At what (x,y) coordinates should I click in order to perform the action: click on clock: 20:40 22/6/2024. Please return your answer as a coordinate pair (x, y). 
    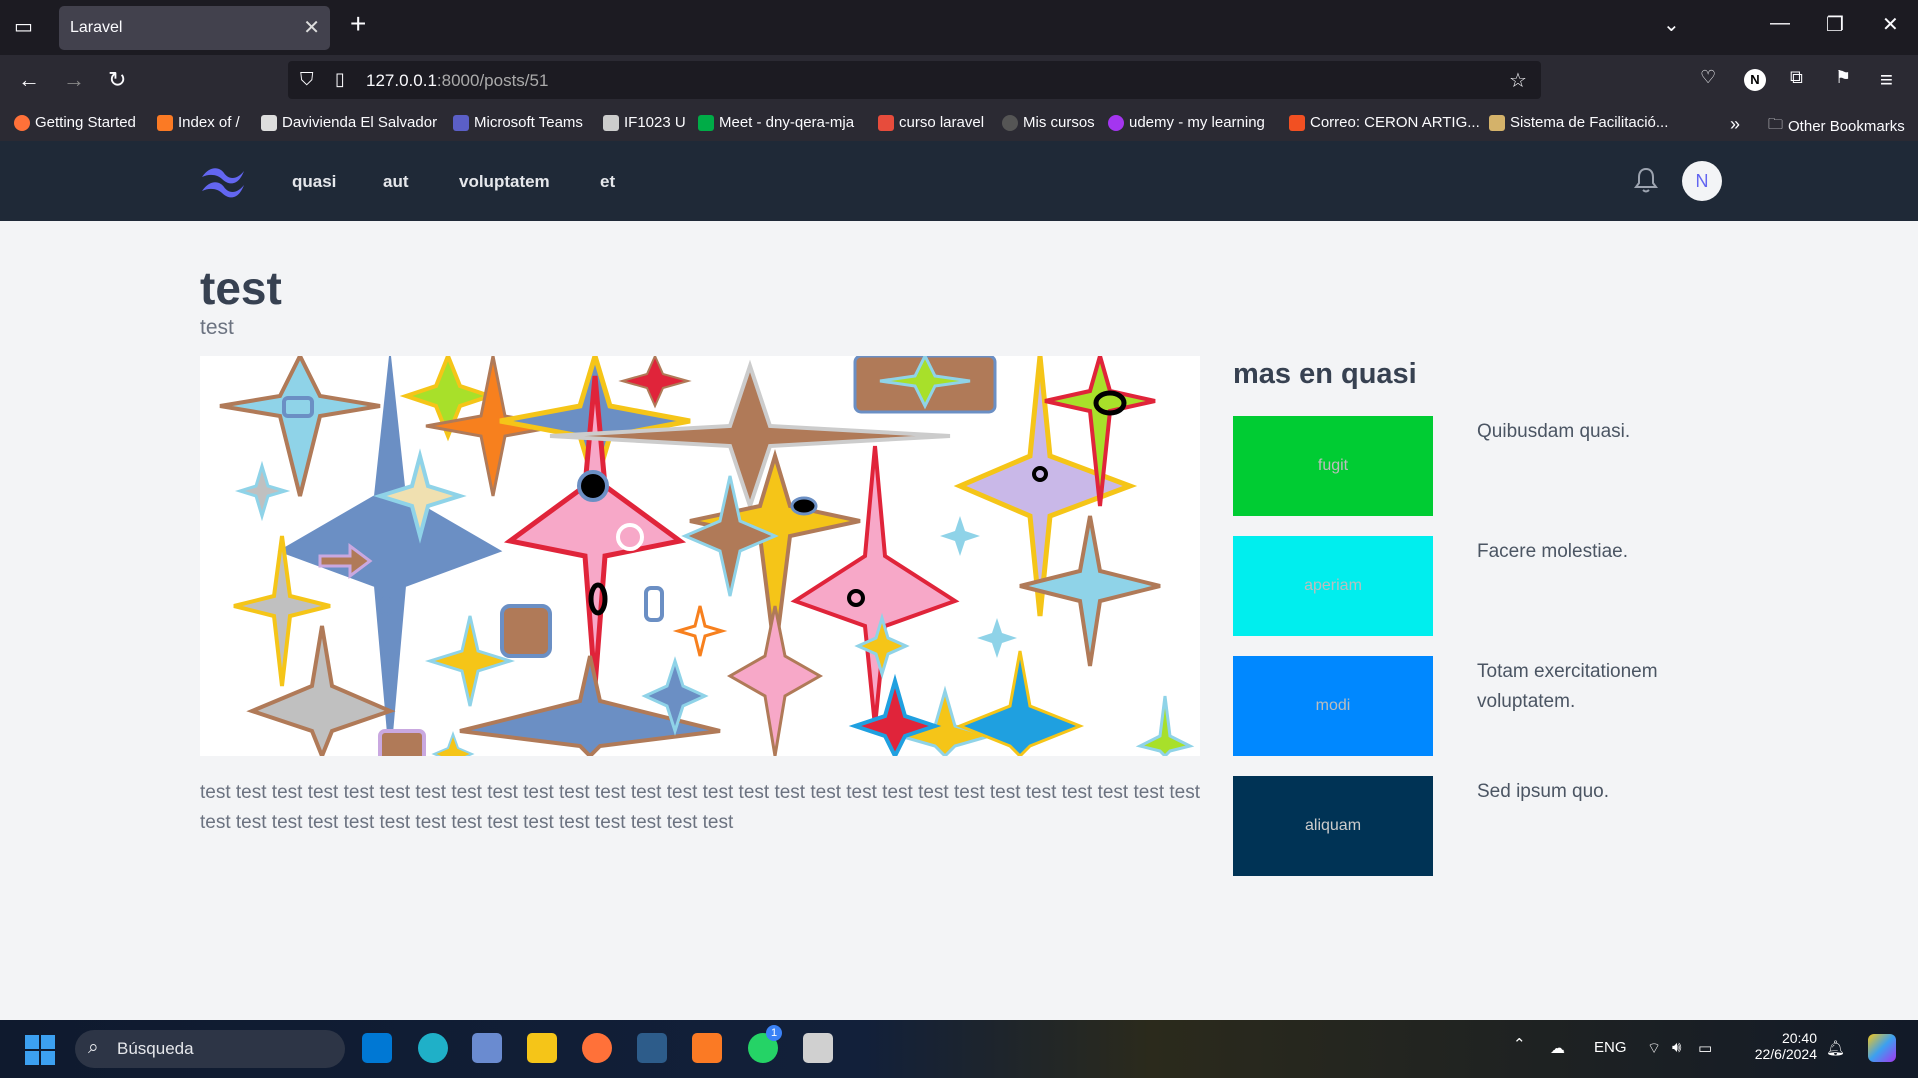
    Looking at the image, I should click on (1782, 1046).